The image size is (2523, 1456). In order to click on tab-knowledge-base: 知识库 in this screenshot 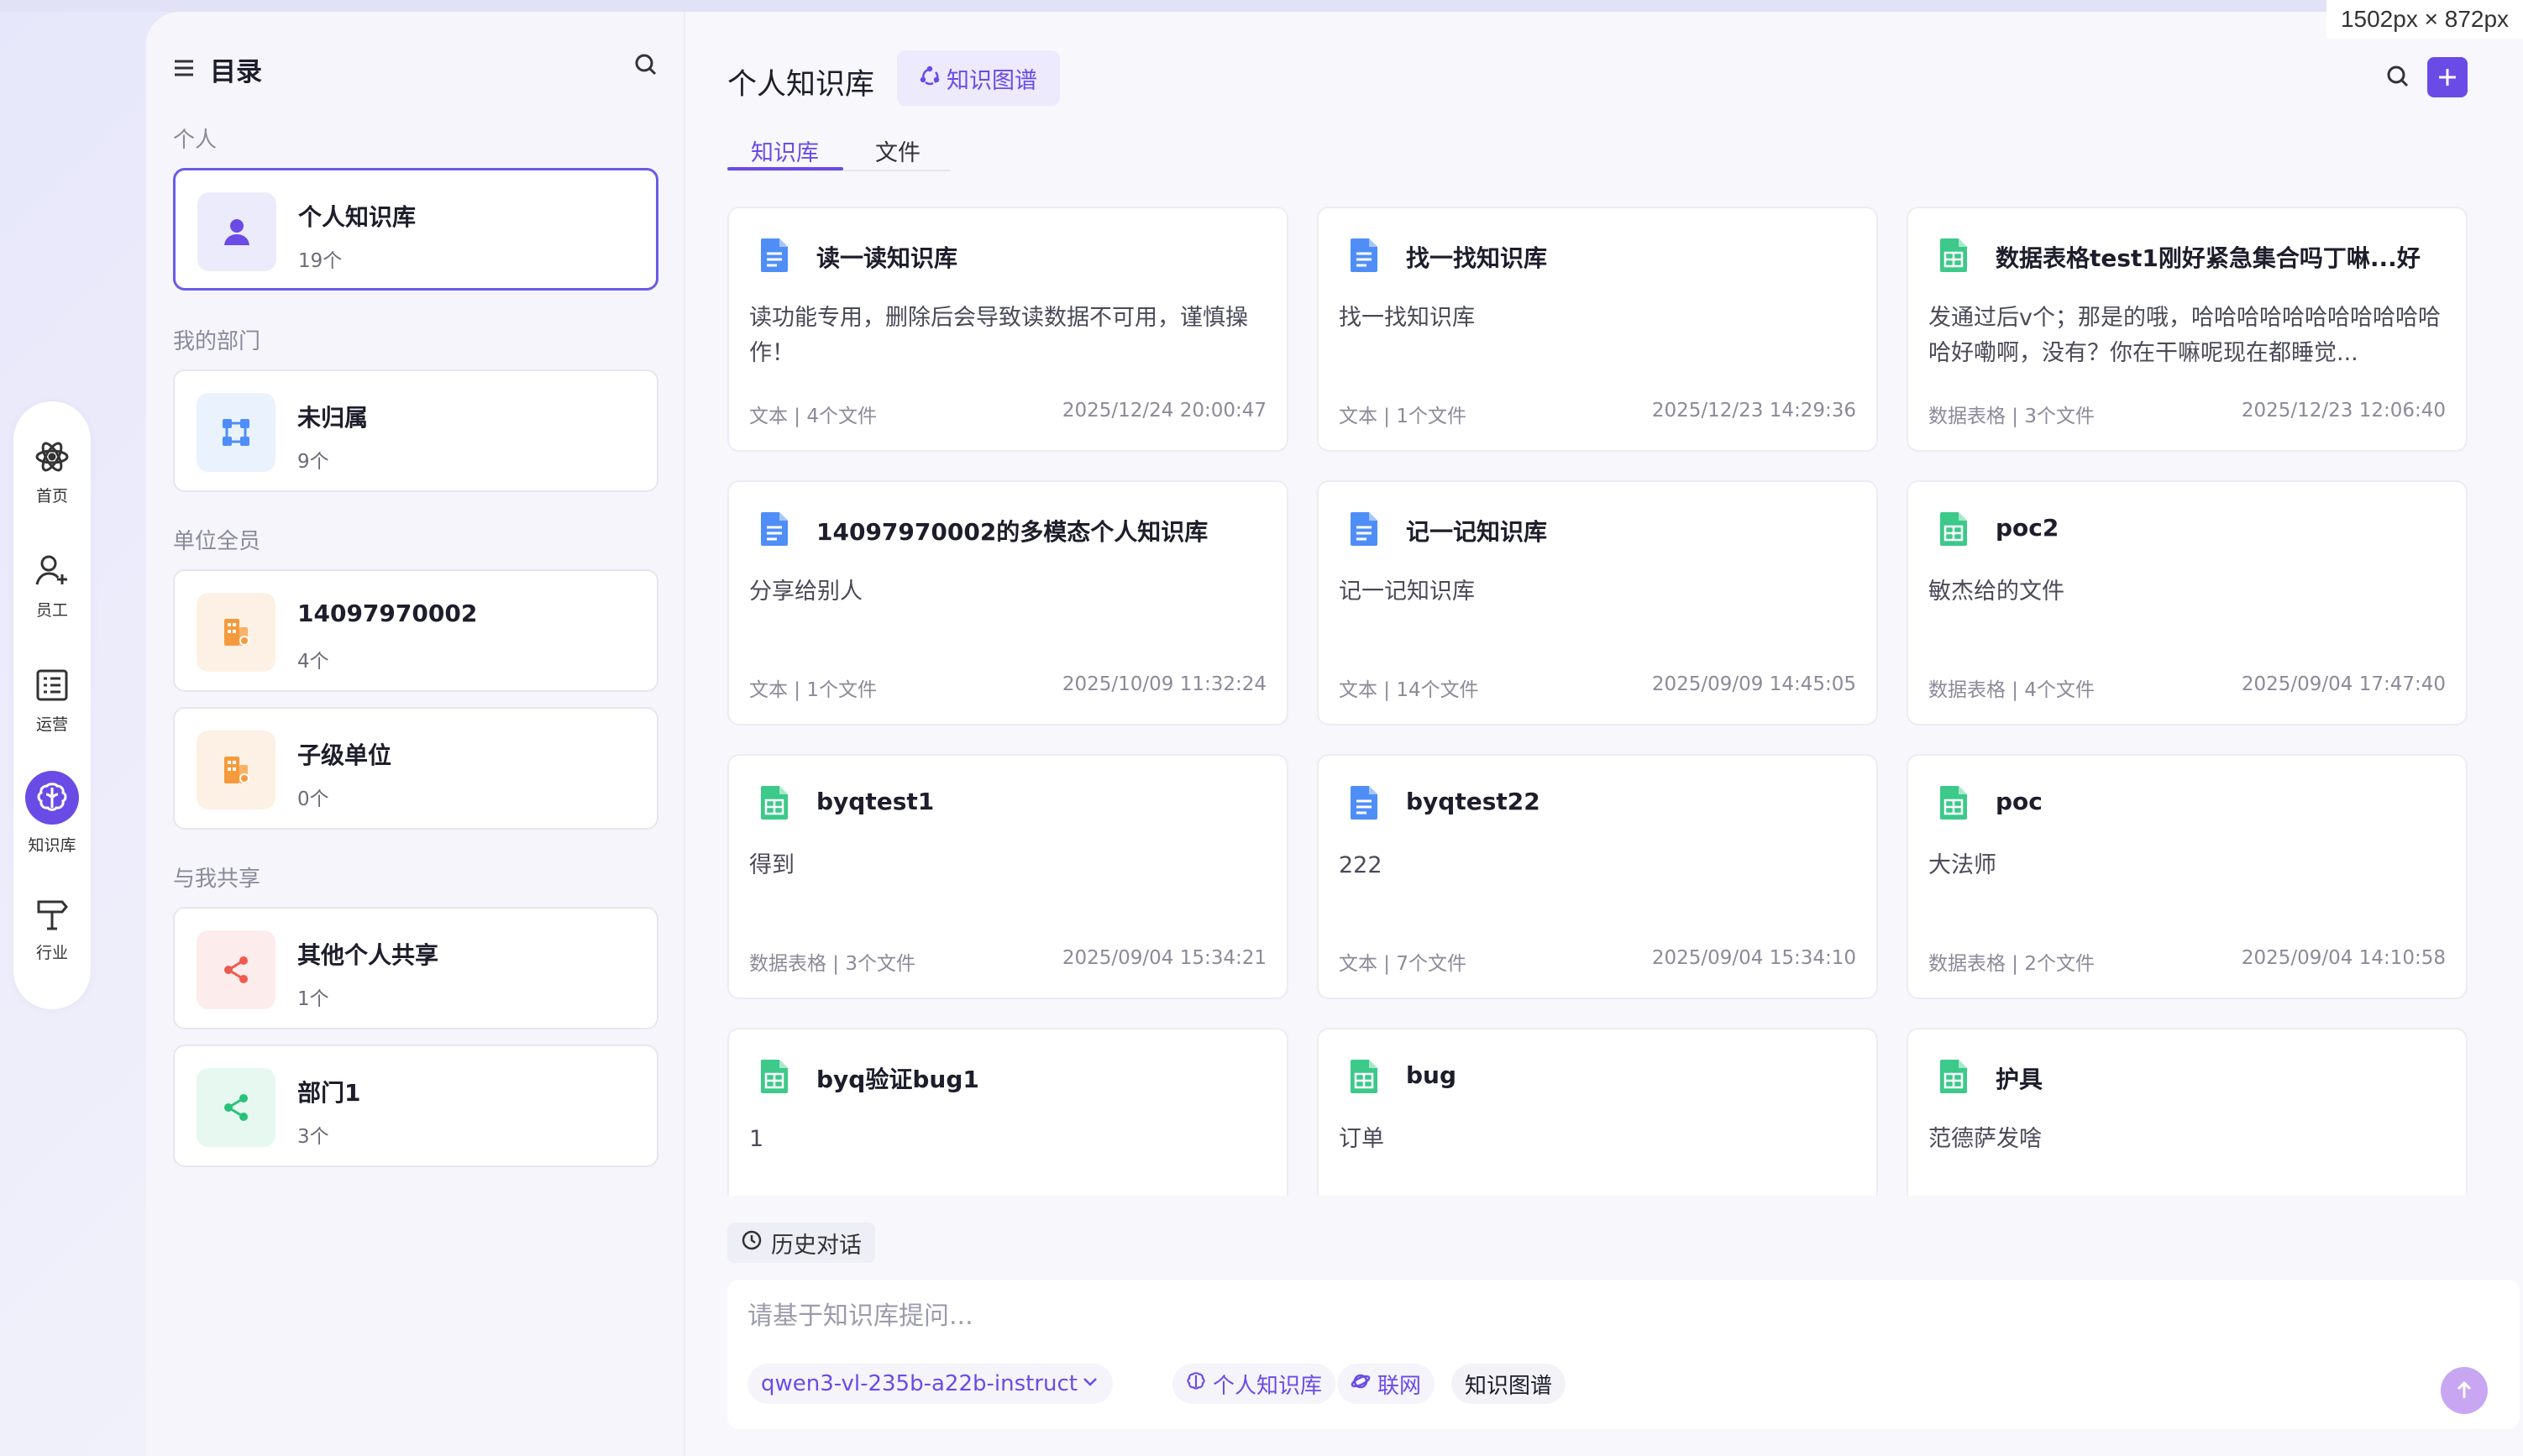, I will do `click(785, 150)`.